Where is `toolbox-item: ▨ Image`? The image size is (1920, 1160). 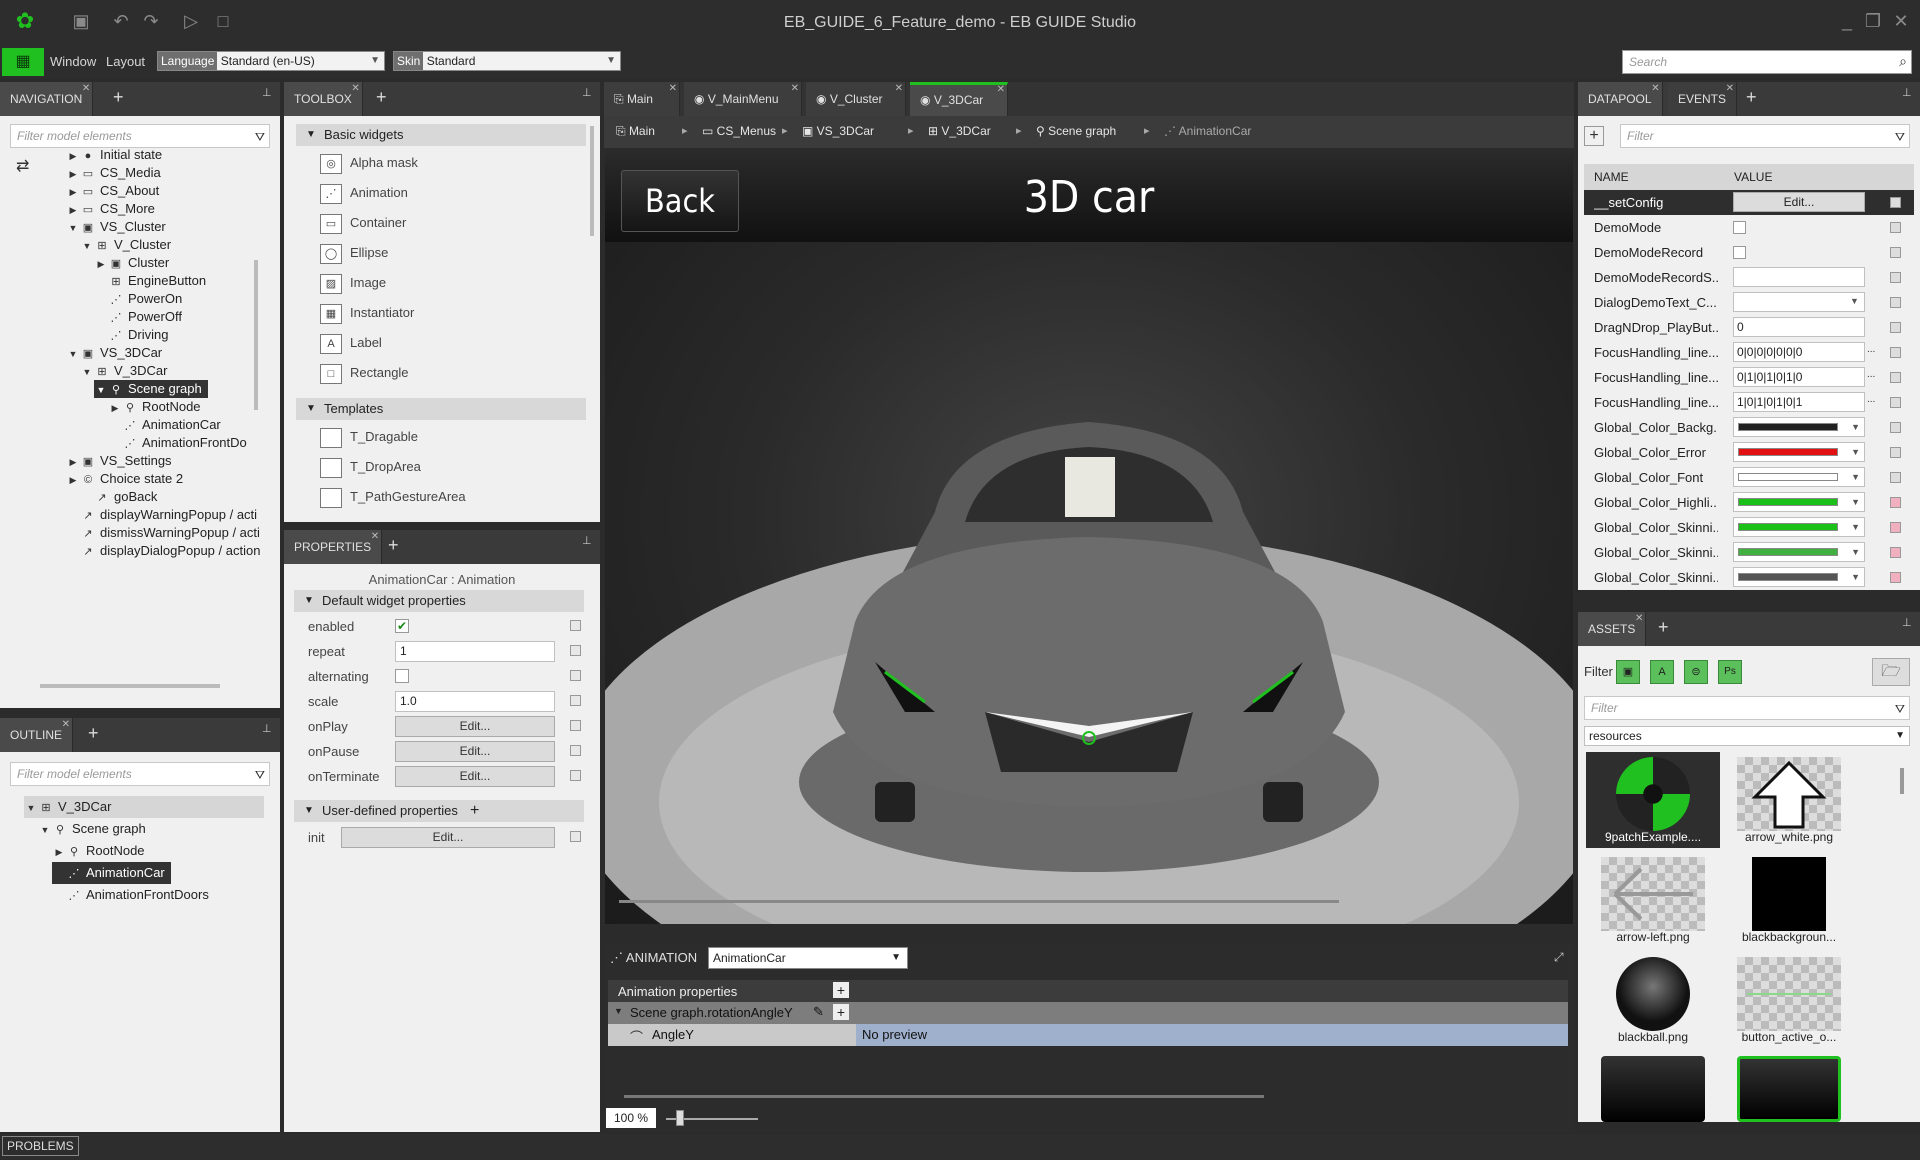 toolbox-item: ▨ Image is located at coordinates (353, 283).